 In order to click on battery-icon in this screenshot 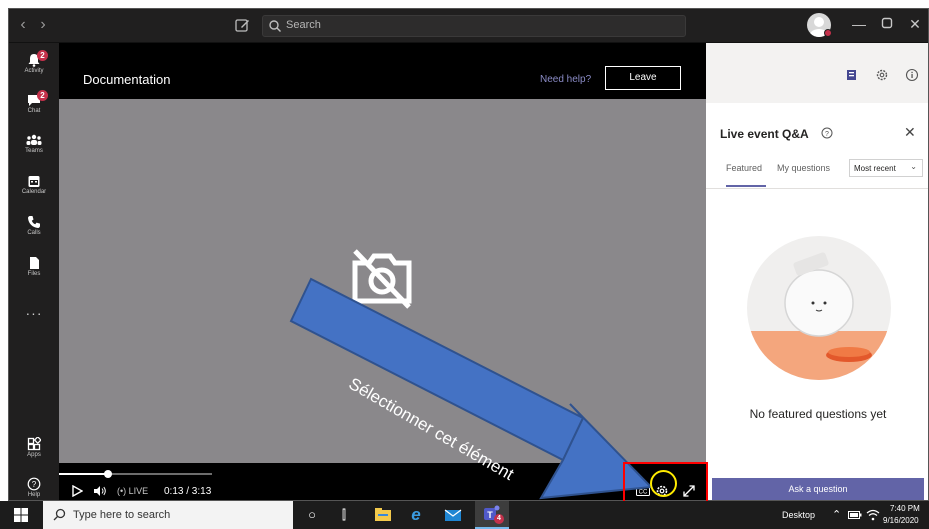, I will do `click(855, 515)`.